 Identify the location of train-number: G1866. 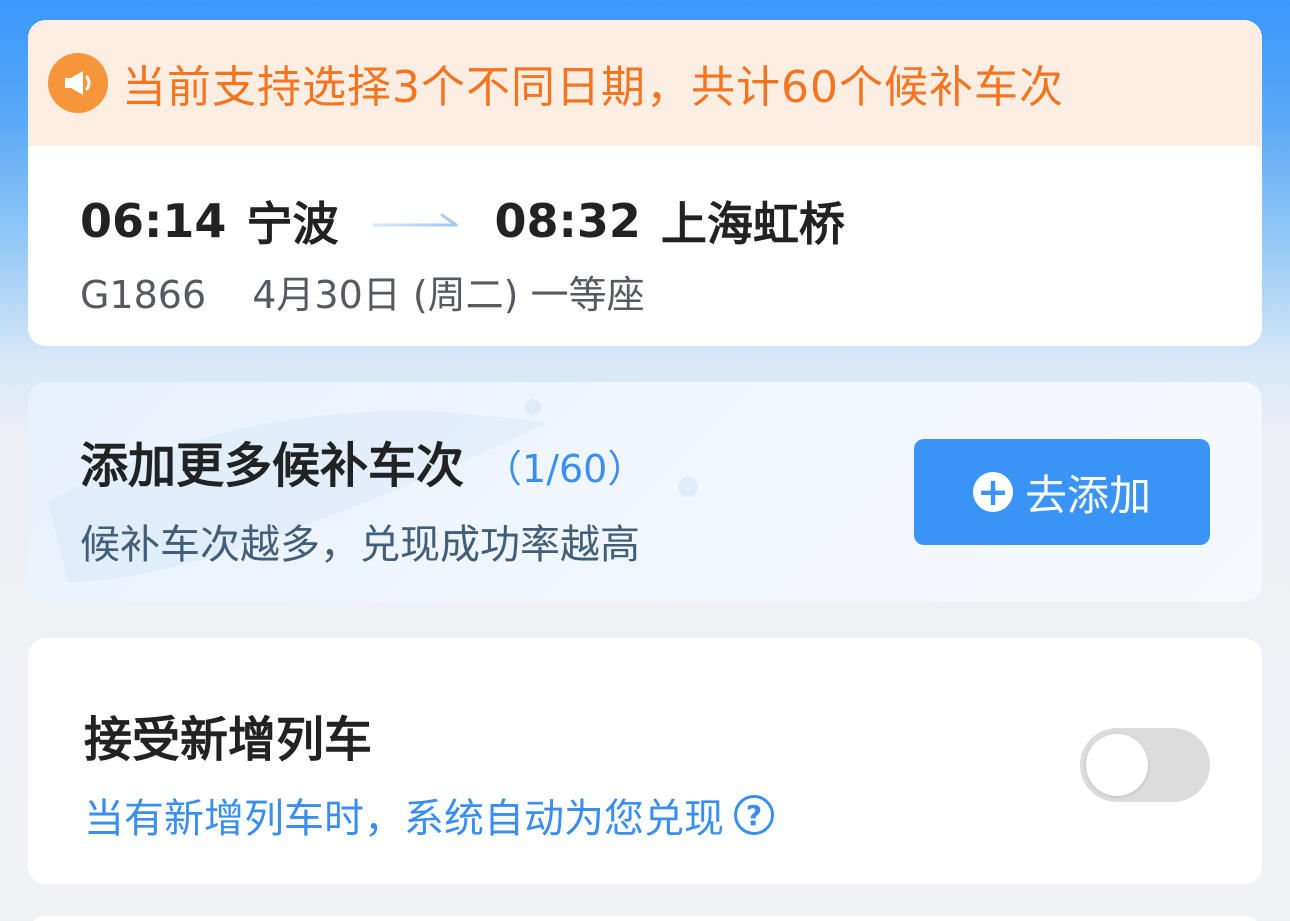
(143, 295).